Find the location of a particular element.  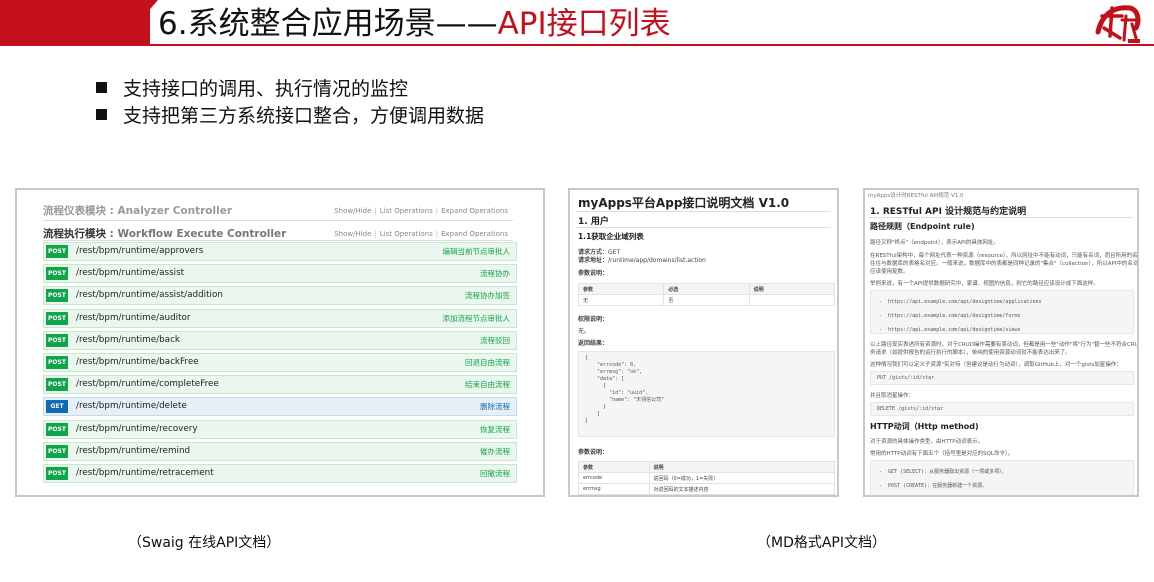

doc-heading-2: HTTP动词（Http method) is located at coordinates (924, 426).